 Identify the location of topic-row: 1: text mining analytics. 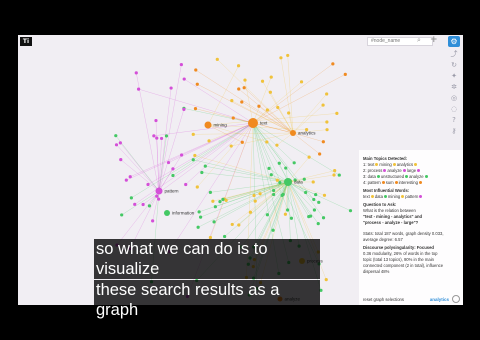
(411, 164).